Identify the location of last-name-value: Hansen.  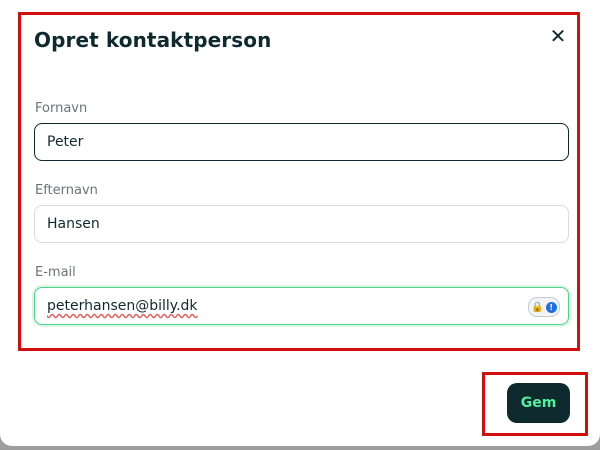
(73, 224).